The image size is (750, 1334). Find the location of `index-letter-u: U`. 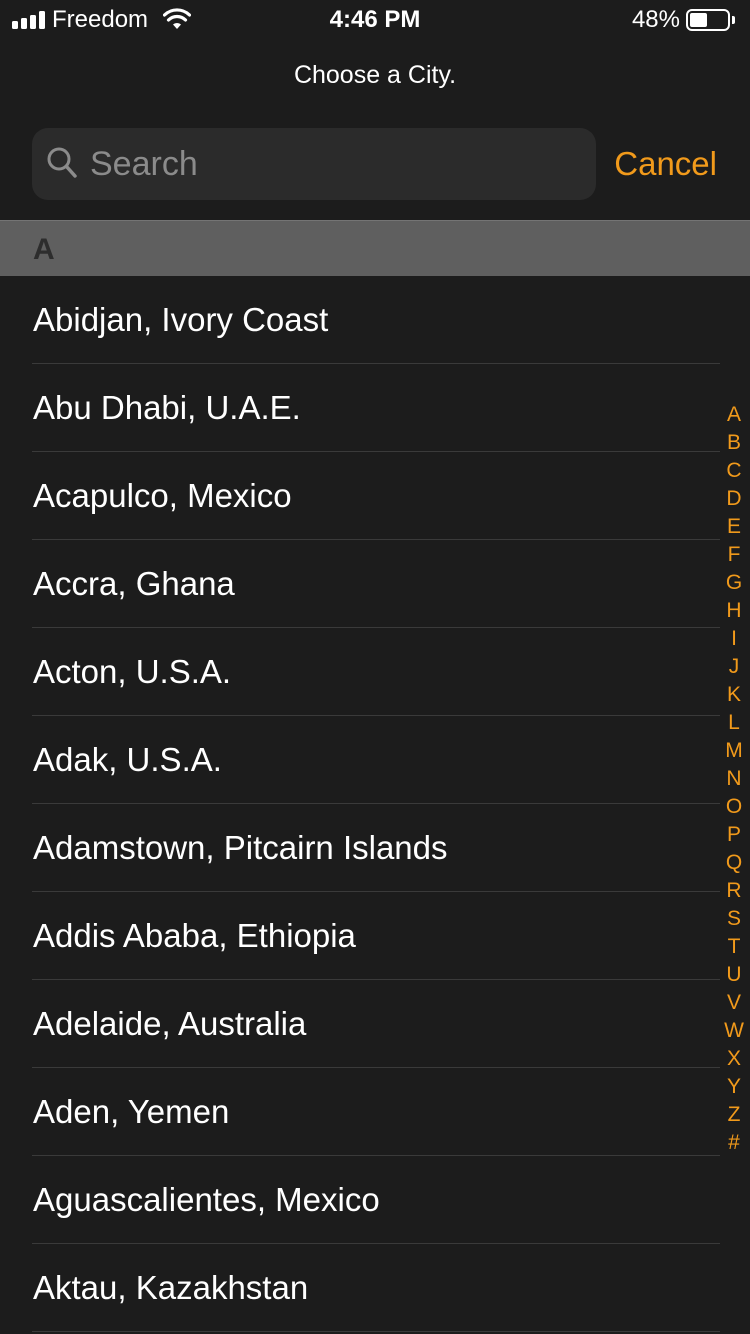

index-letter-u: U is located at coordinates (733, 975).